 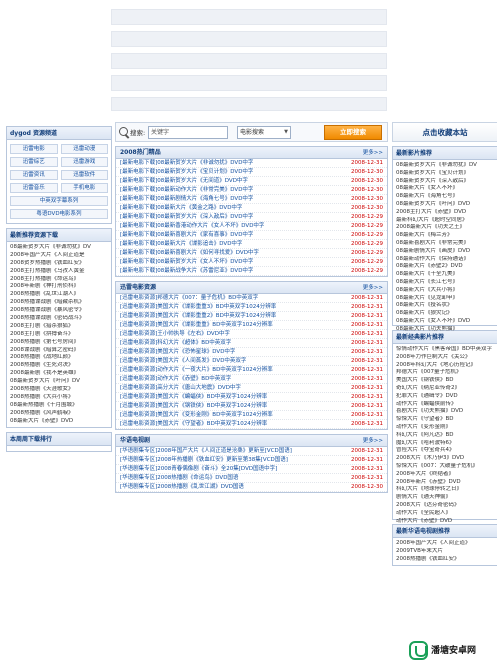 What do you see at coordinates (444, 132) in the screenshot?
I see `bookmark-button: 点击收藏本站` at bounding box center [444, 132].